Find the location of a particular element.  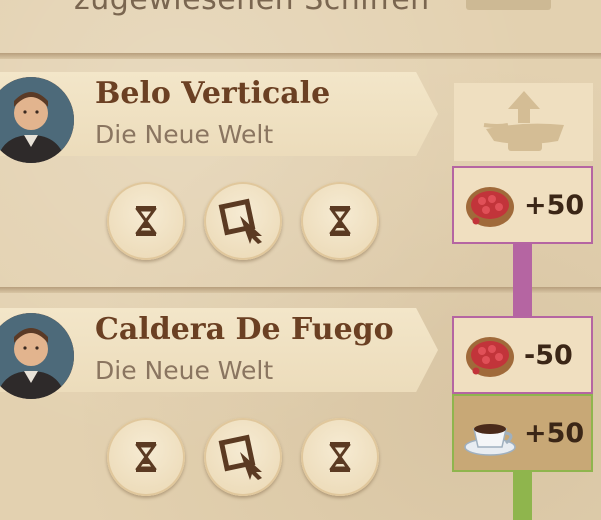

header-text: zugewiesenen Schiffen is located at coordinates (252, 8).